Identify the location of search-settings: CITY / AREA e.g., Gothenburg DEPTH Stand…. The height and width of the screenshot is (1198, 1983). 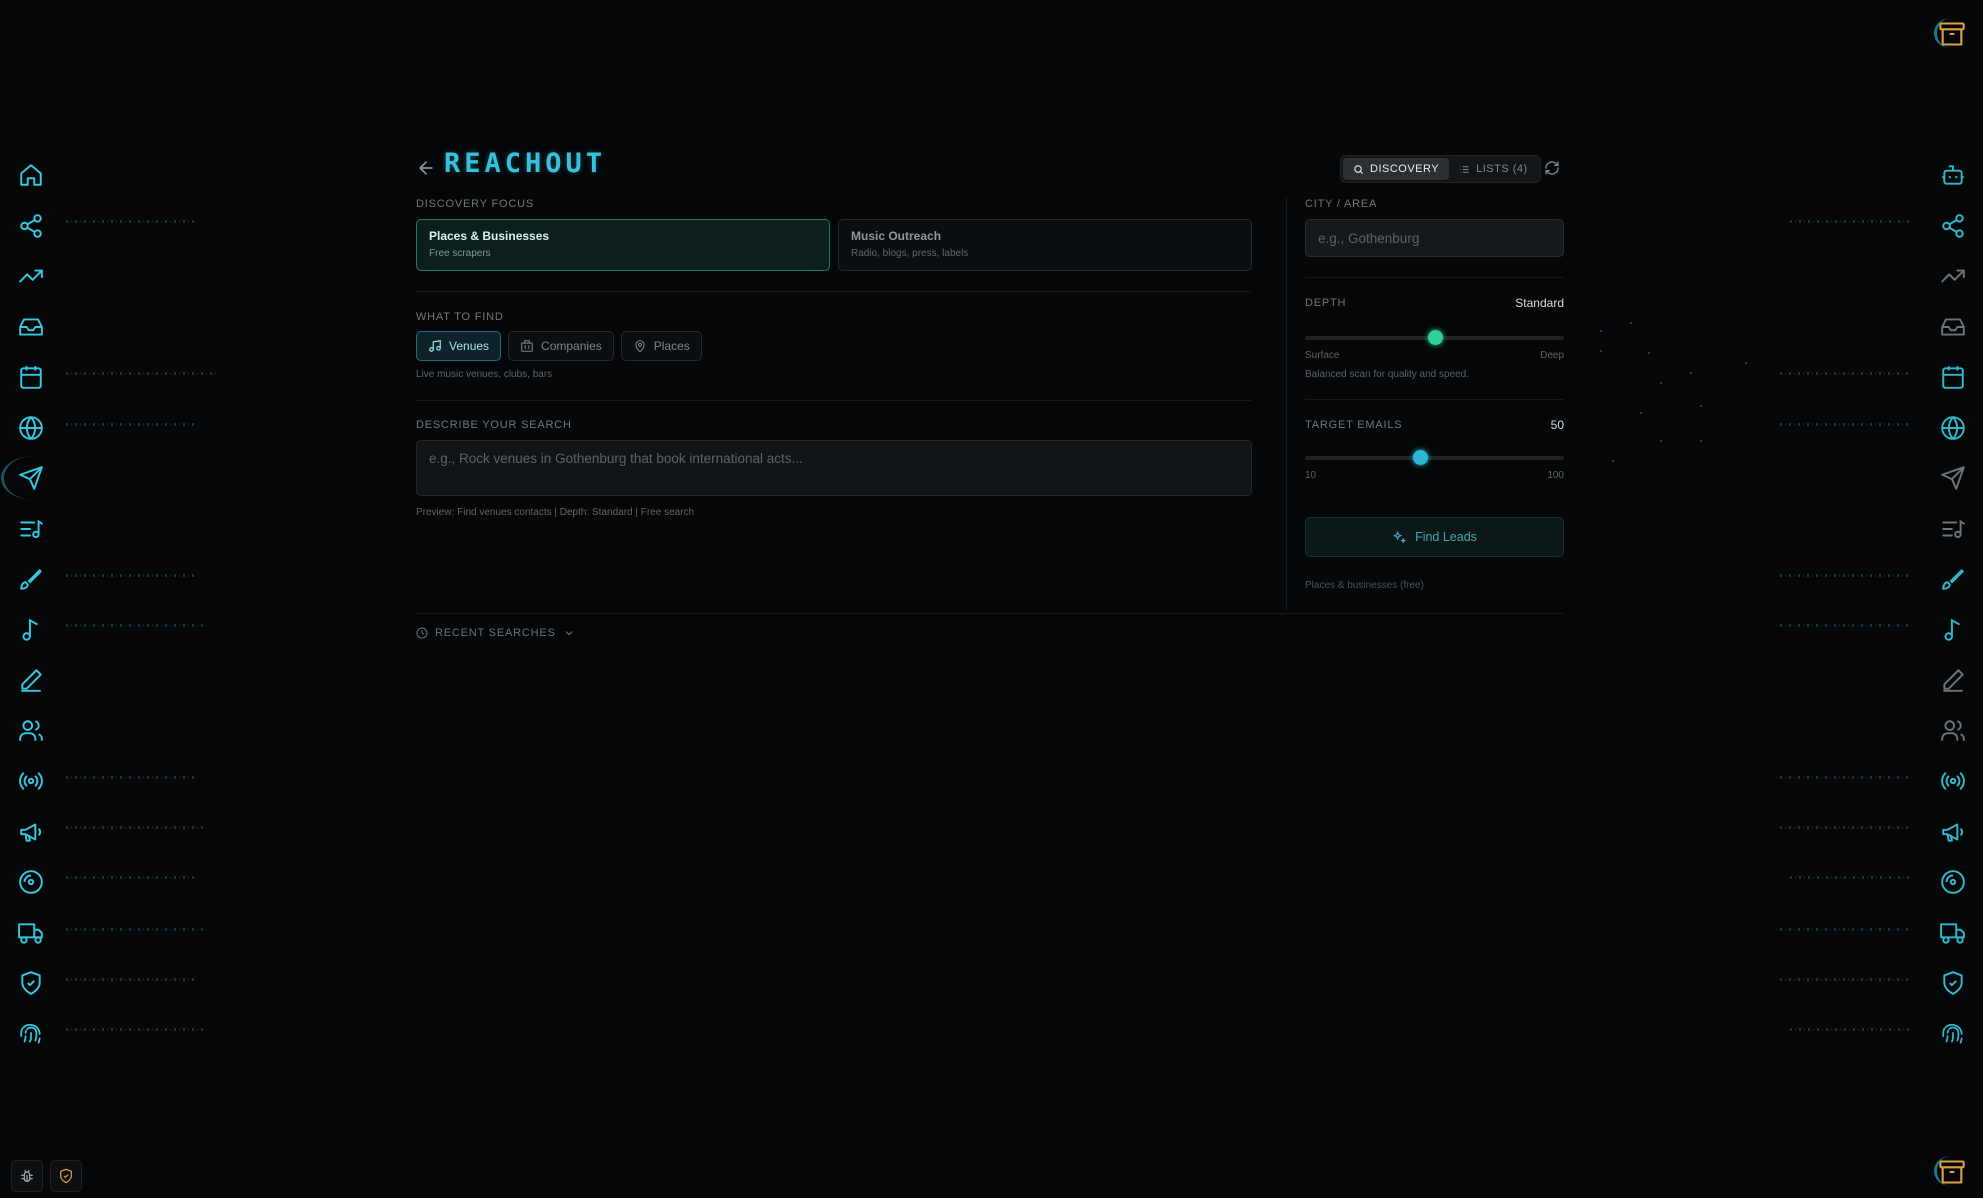
(1434, 394).